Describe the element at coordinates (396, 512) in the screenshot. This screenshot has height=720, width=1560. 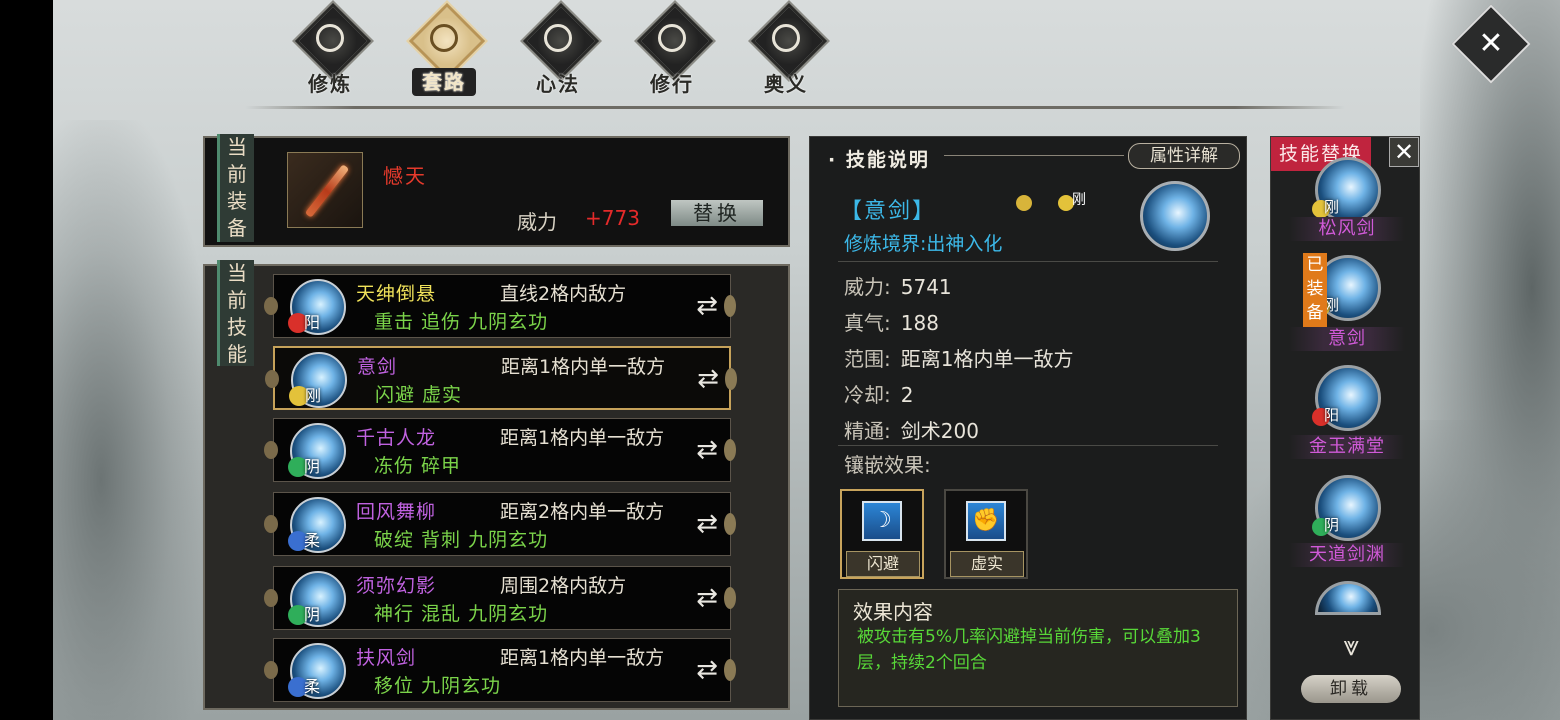
I see `skill-name: 回风舞柳` at that location.